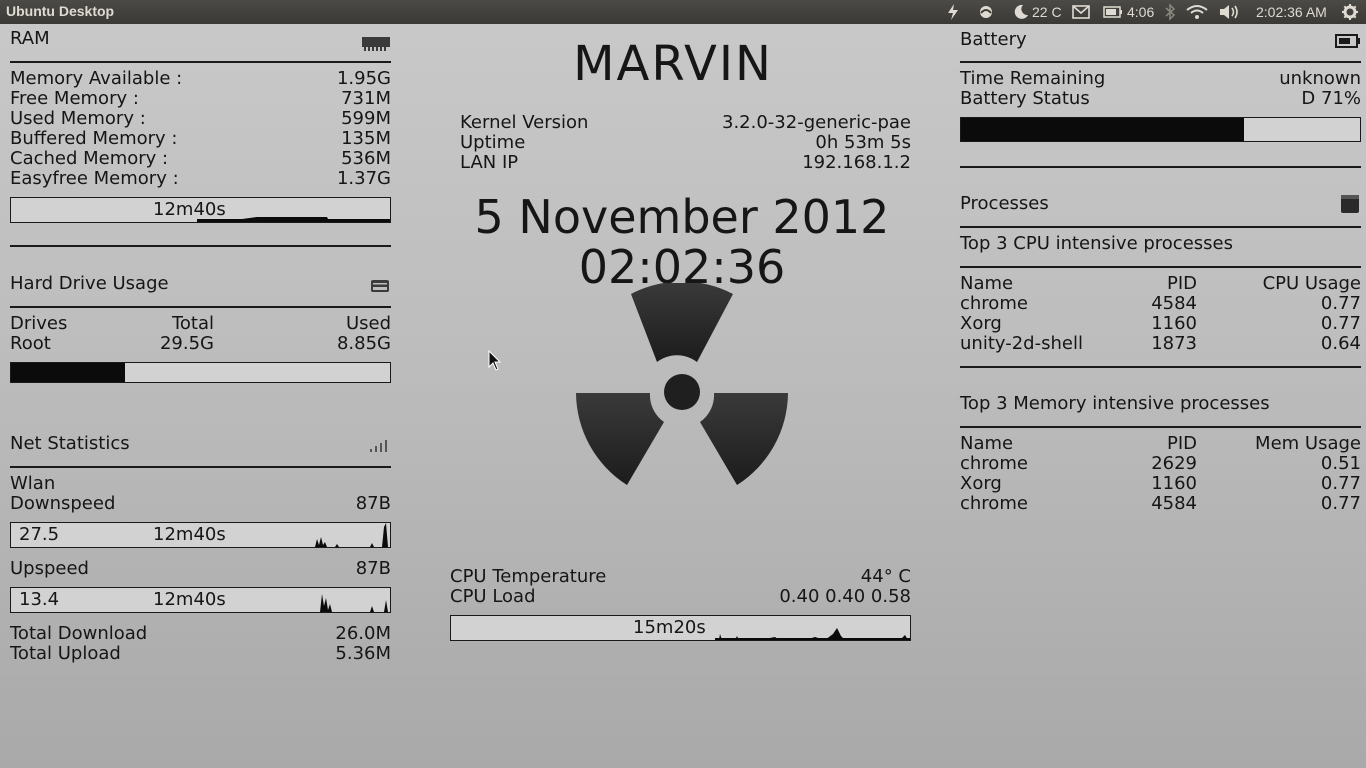 This screenshot has height=768, width=1366. I want to click on battery-panel: Battery, so click(1160, 40).